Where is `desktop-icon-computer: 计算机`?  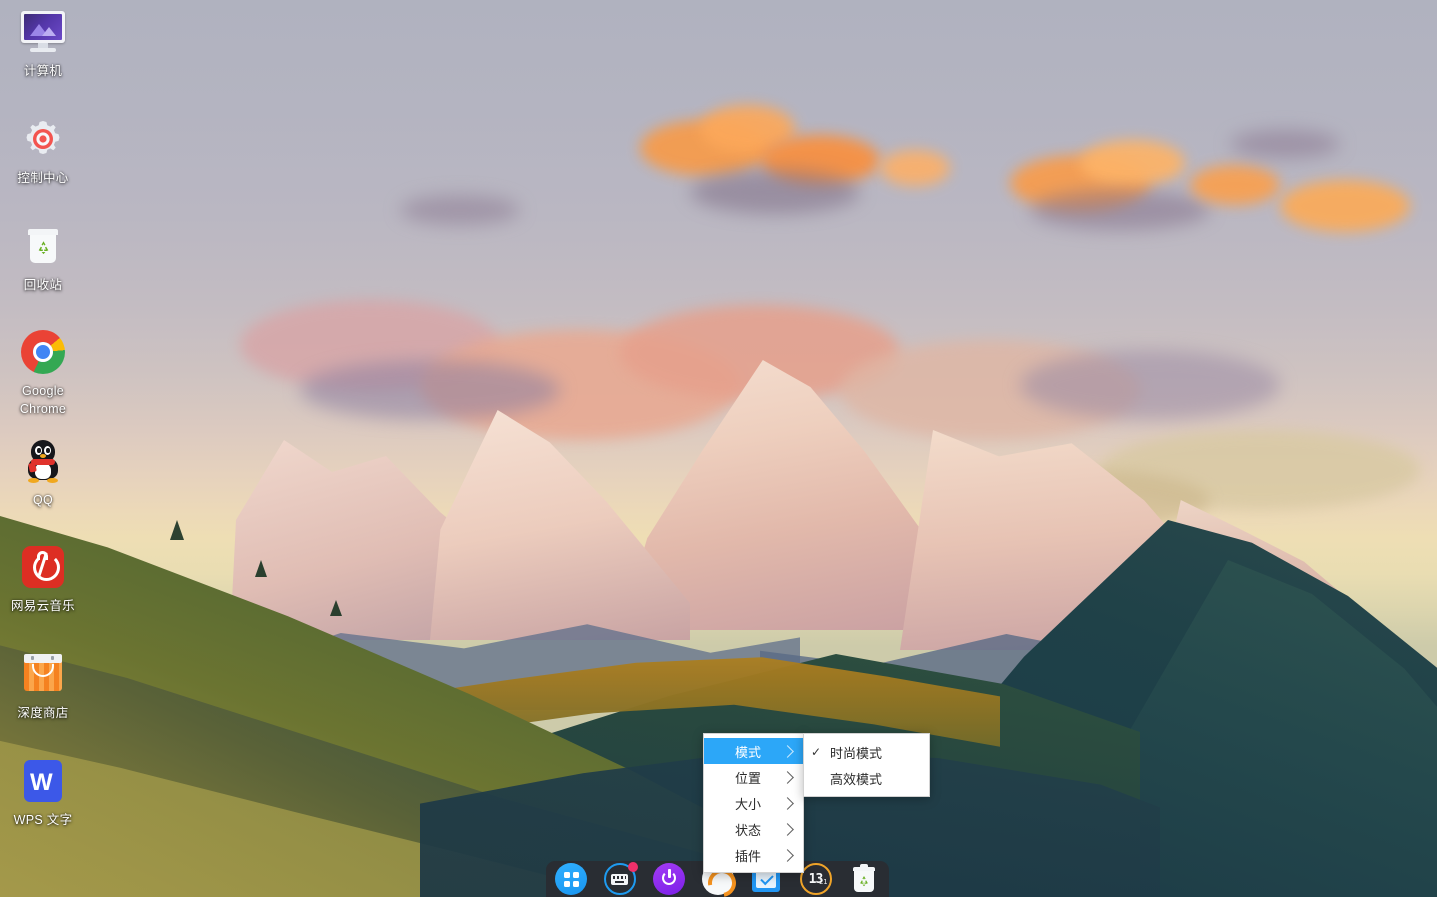 desktop-icon-computer: 计算机 is located at coordinates (43, 44).